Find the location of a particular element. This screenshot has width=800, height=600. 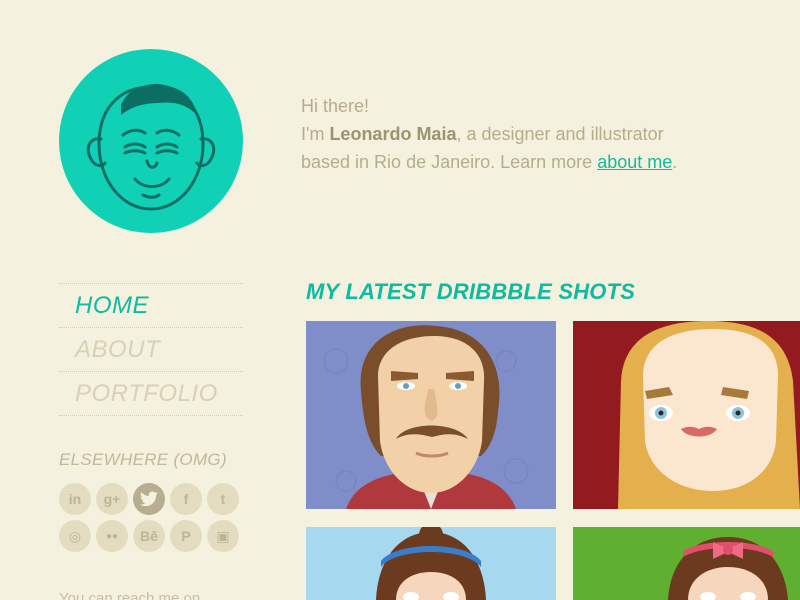

nav-item-home: HOME is located at coordinates (151, 305).